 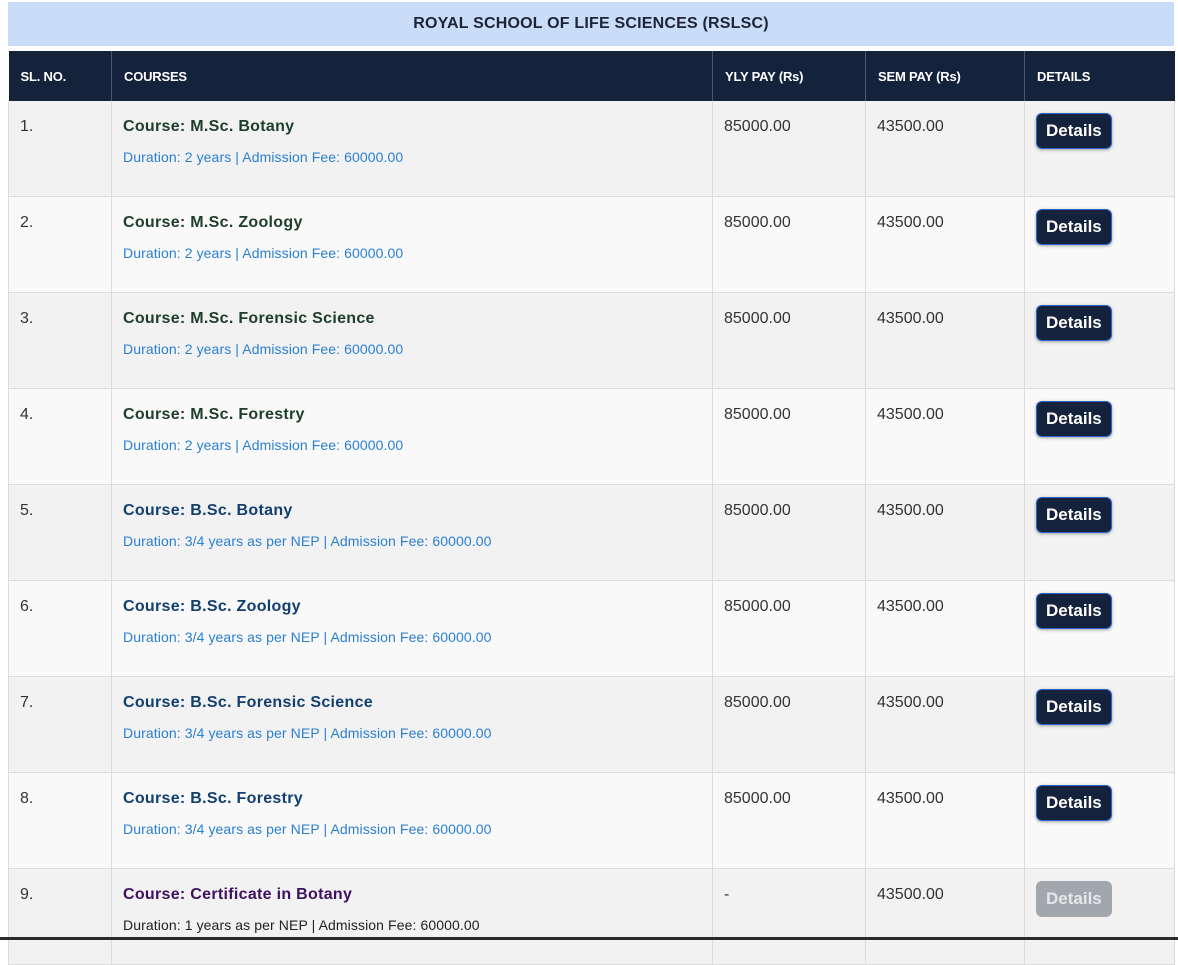 I want to click on course-name: Course: B.Sc. Forensic Science, so click(x=248, y=702).